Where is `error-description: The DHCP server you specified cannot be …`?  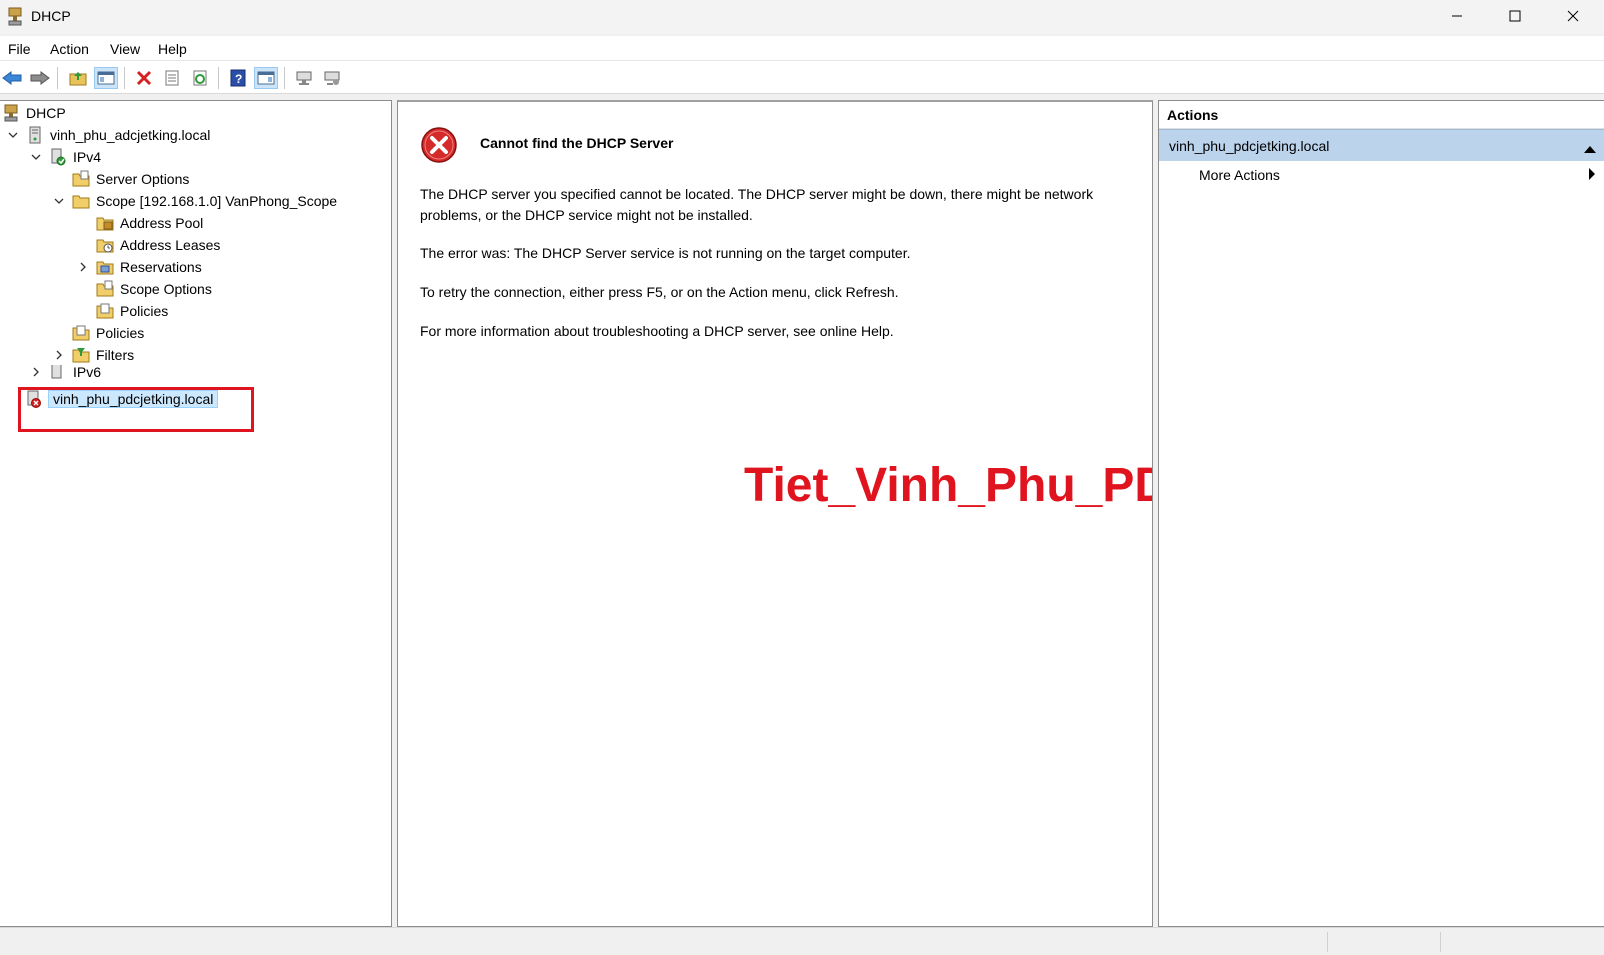
error-description: The DHCP server you specified cannot be … is located at coordinates (757, 204).